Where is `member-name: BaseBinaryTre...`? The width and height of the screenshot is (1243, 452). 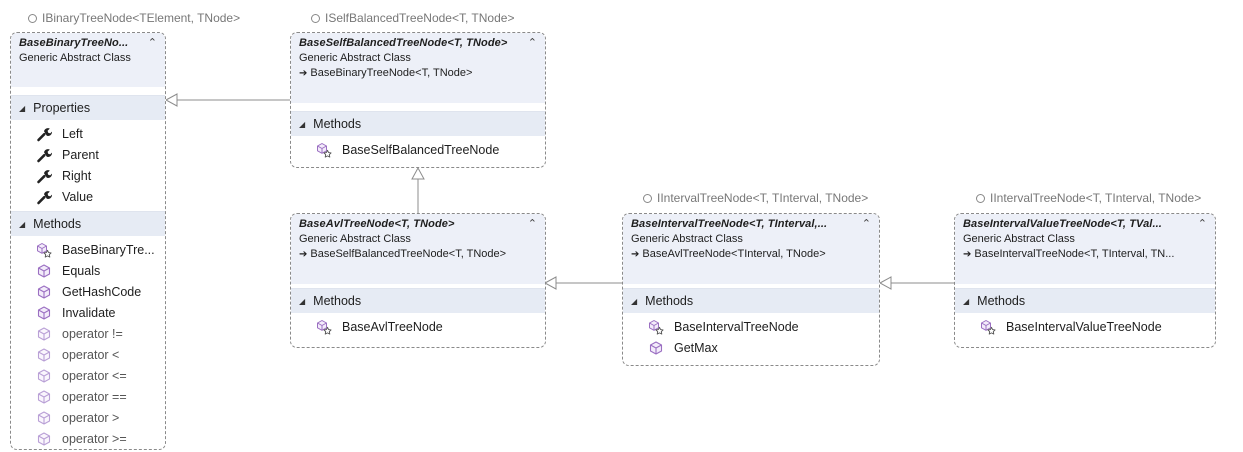
member-name: BaseBinaryTre... is located at coordinates (108, 249).